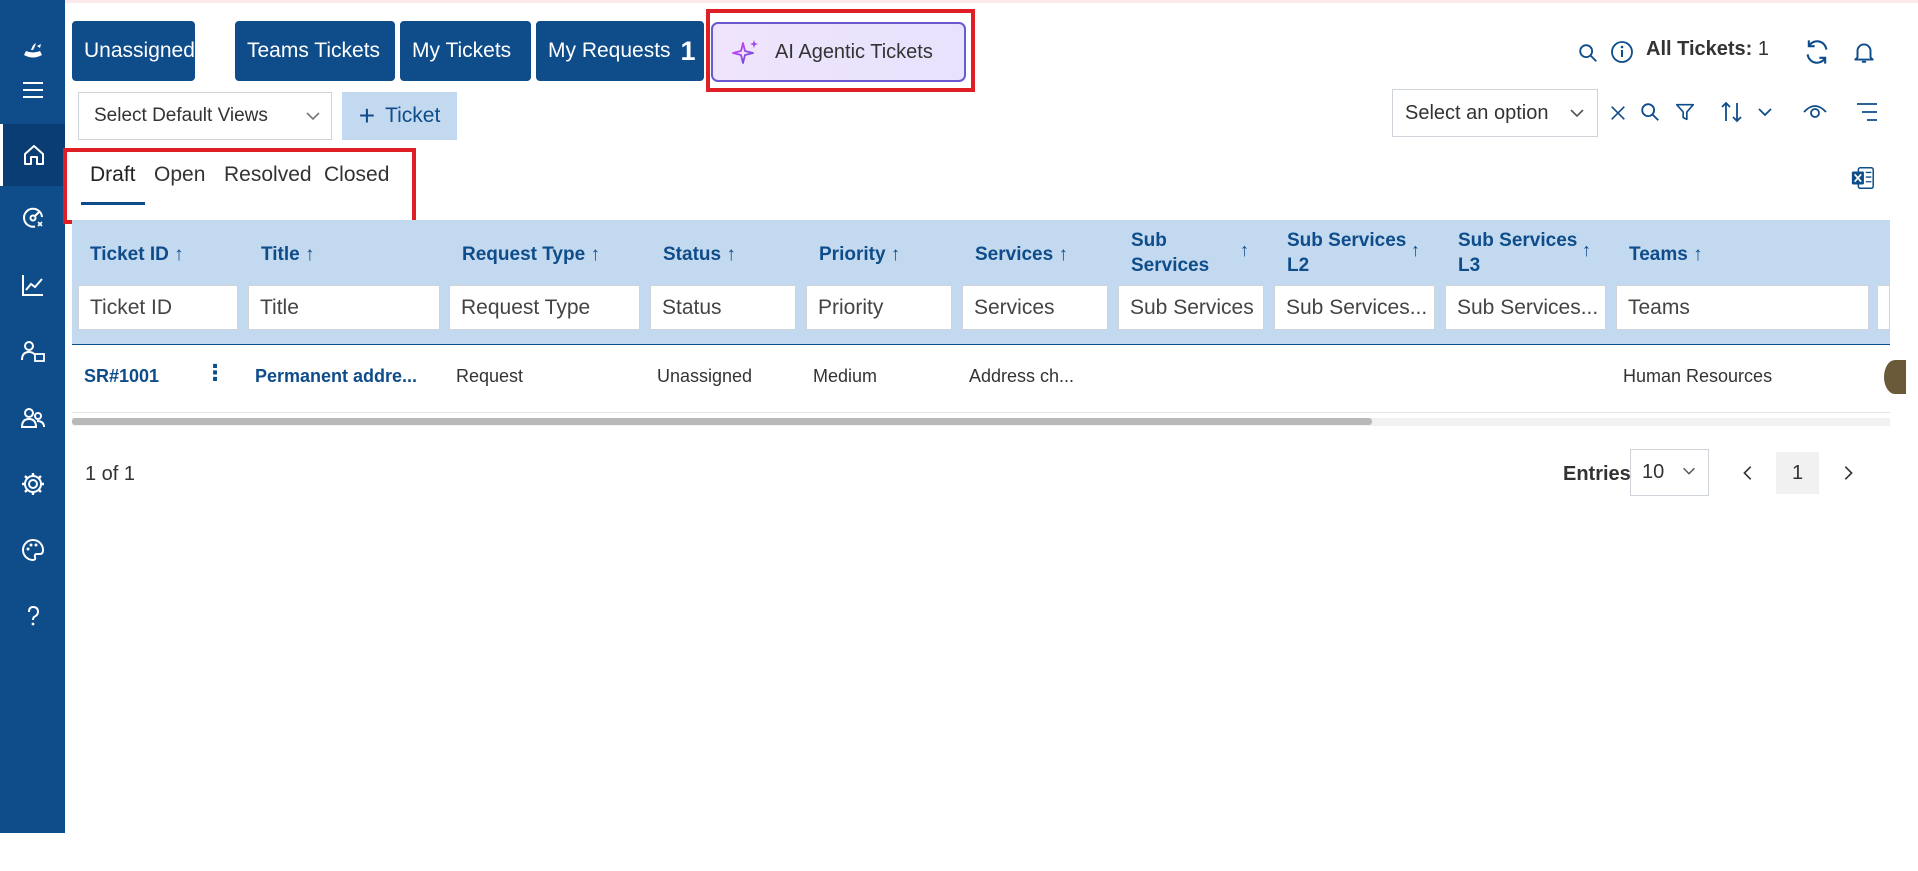 This screenshot has width=1918, height=871. Describe the element at coordinates (139, 50) in the screenshot. I see `tab-unassigned-label: Unassigned` at that location.